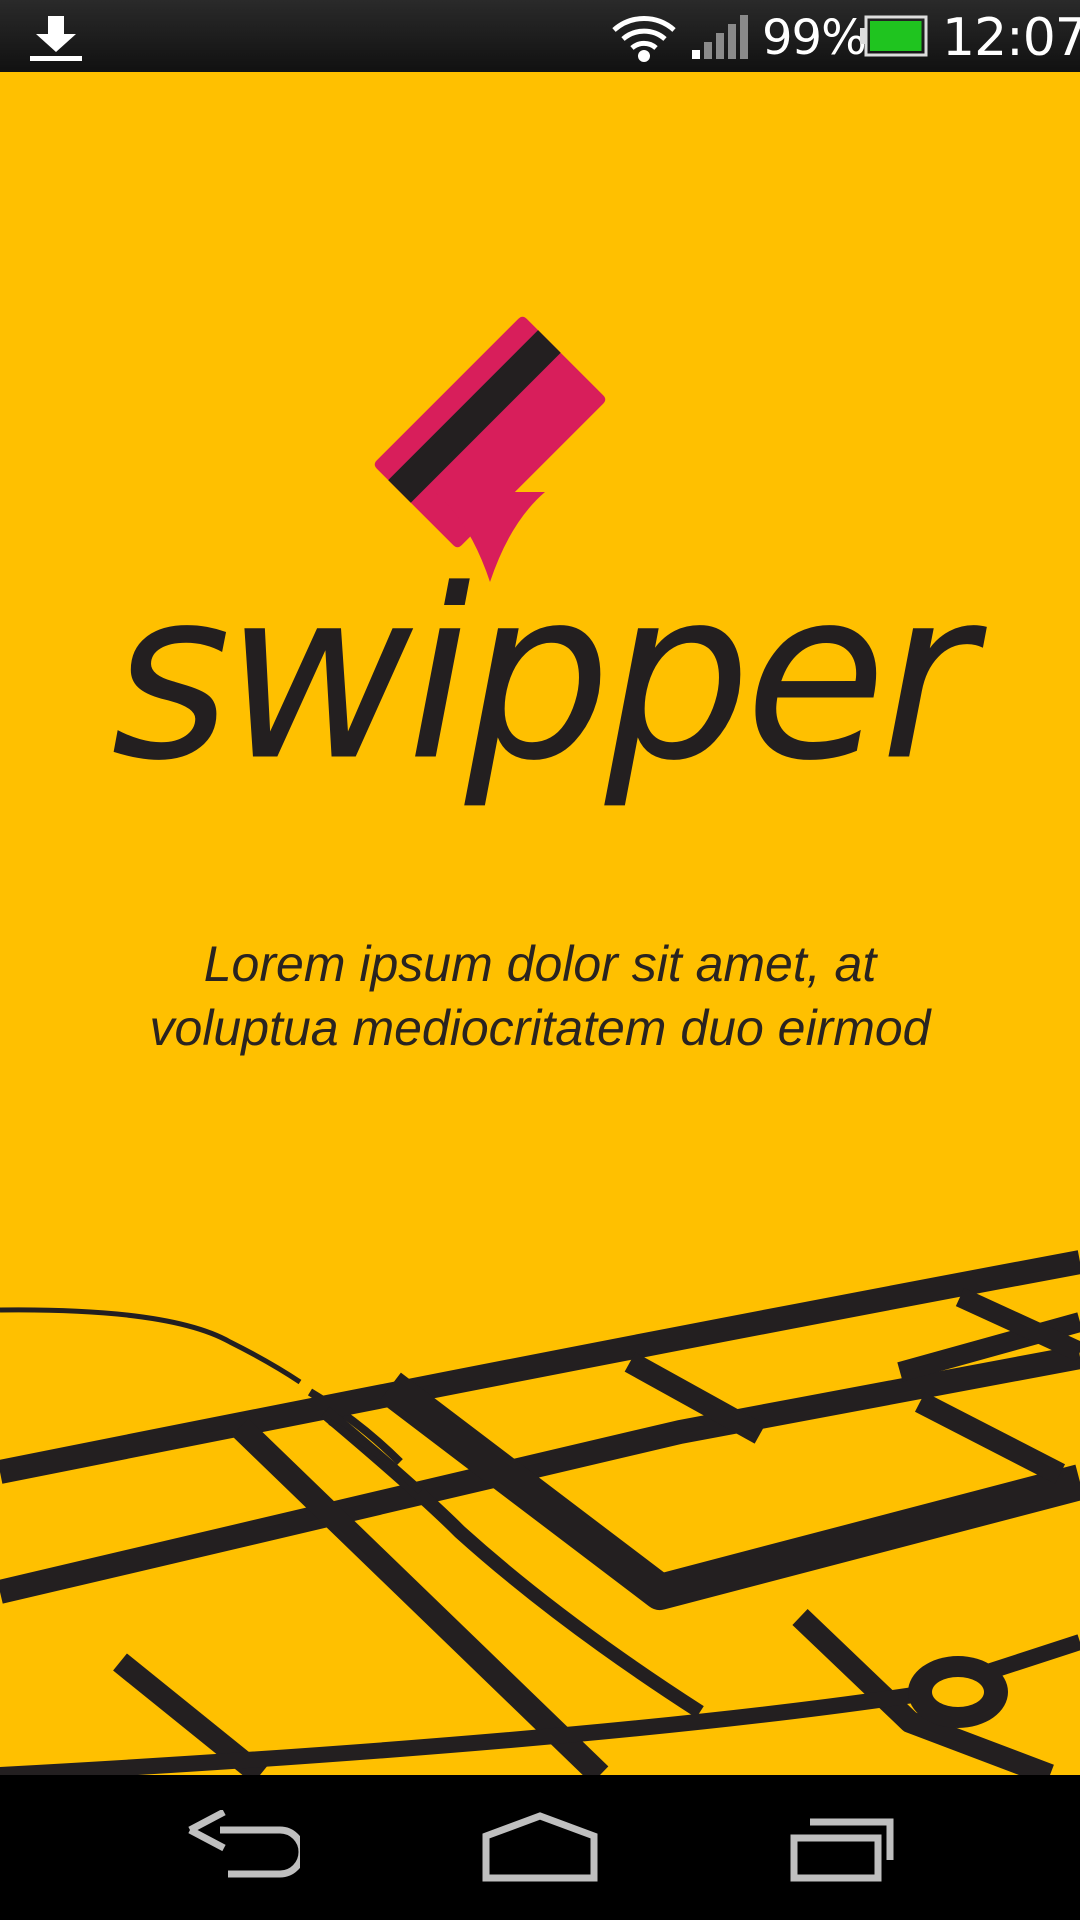 The image size is (1080, 1920). Describe the element at coordinates (543, 676) in the screenshot. I see `app-name: swipper` at that location.